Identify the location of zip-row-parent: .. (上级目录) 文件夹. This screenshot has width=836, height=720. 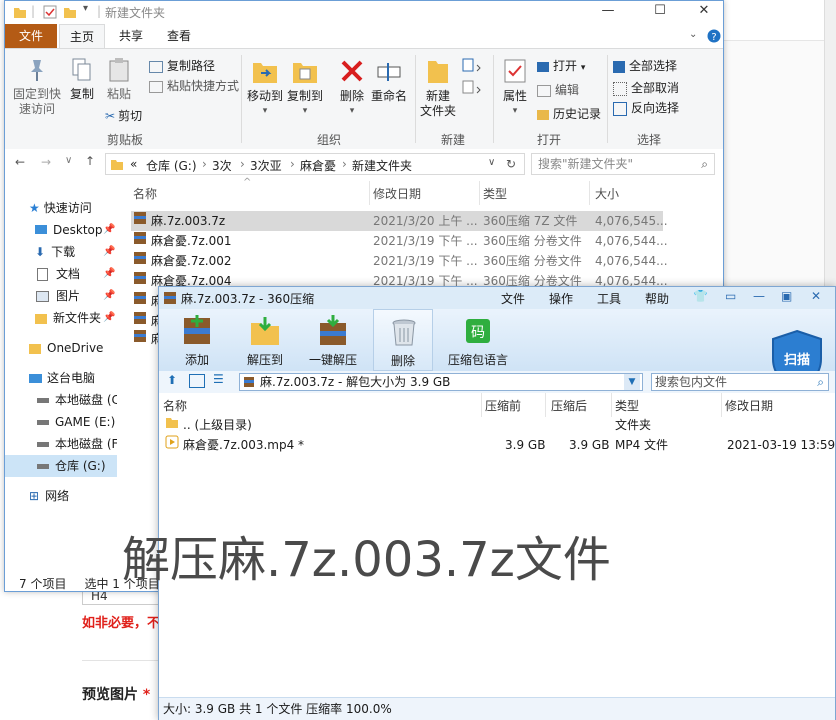
(497, 425).